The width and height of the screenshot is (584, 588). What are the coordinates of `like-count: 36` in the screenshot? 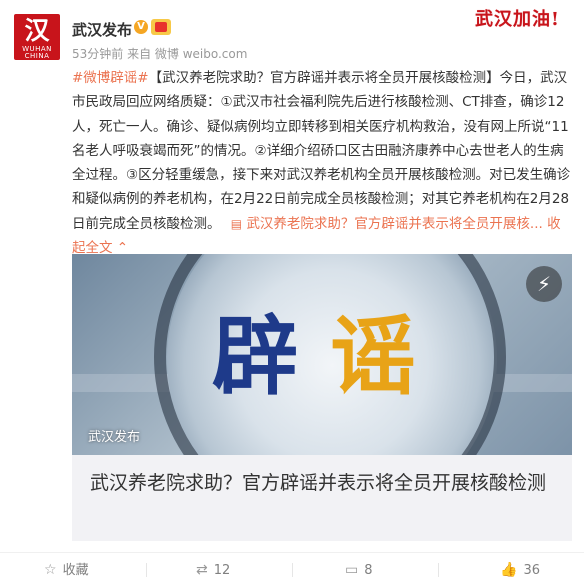 It's located at (531, 570).